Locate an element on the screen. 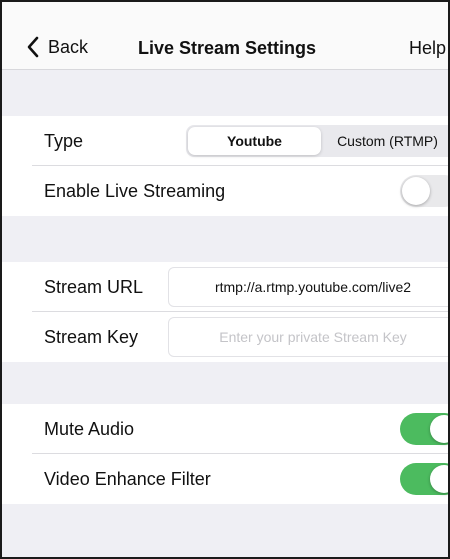 The width and height of the screenshot is (450, 559). enable-live-streaming-row: Enable Live Streaming is located at coordinates (225, 191).